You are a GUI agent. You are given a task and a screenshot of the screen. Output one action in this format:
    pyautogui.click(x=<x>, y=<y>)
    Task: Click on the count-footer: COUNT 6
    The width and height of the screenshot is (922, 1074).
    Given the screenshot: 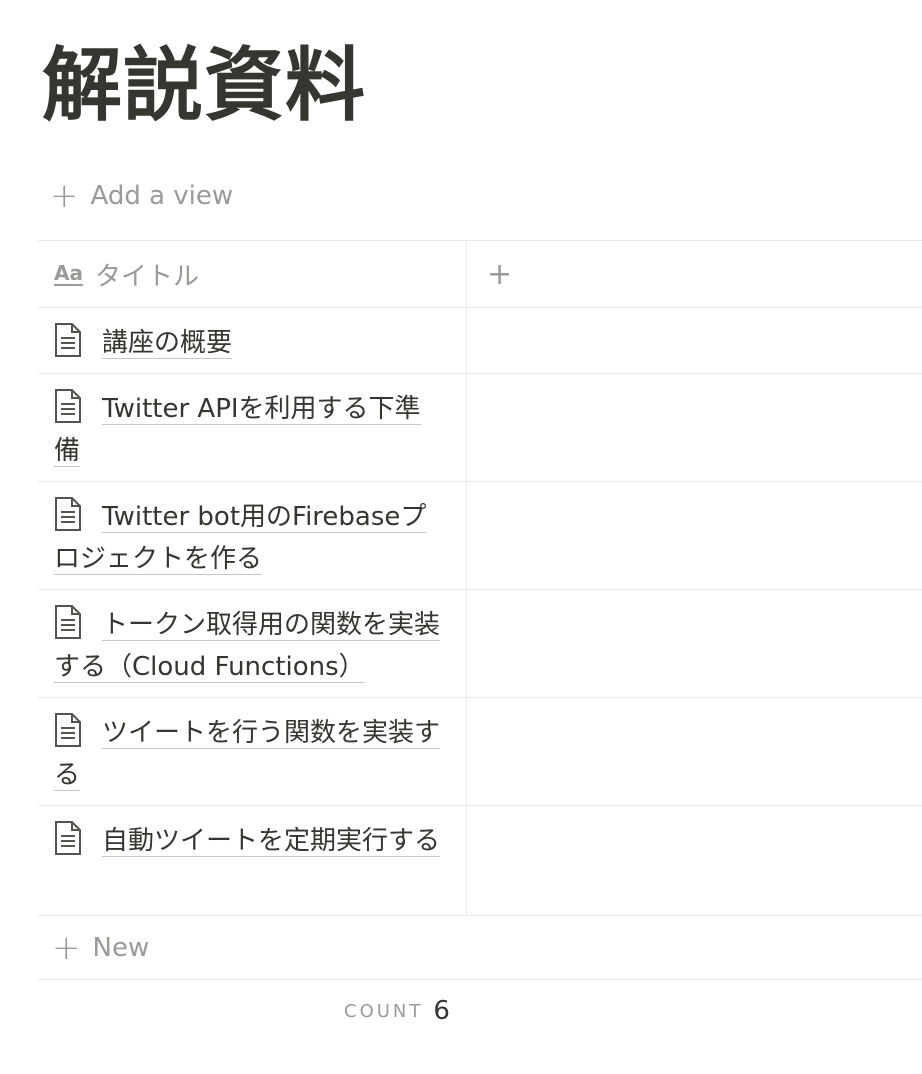 What is the action you would take?
    pyautogui.click(x=397, y=1011)
    